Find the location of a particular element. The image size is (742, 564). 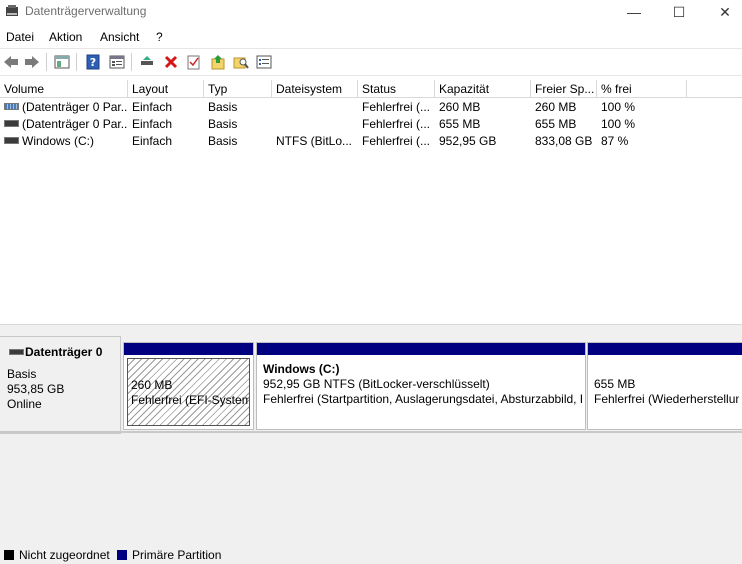

console-tree-icon is located at coordinates (62, 62).